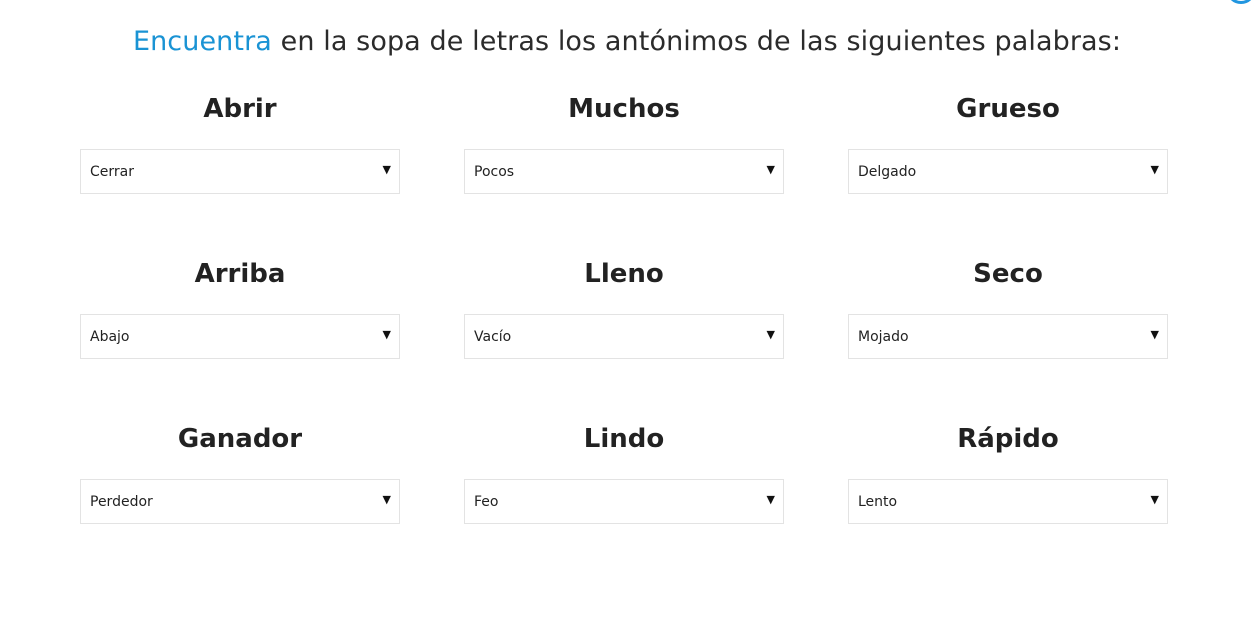 The width and height of the screenshot is (1254, 631). What do you see at coordinates (110, 337) in the screenshot?
I see `select-value: Abajo` at bounding box center [110, 337].